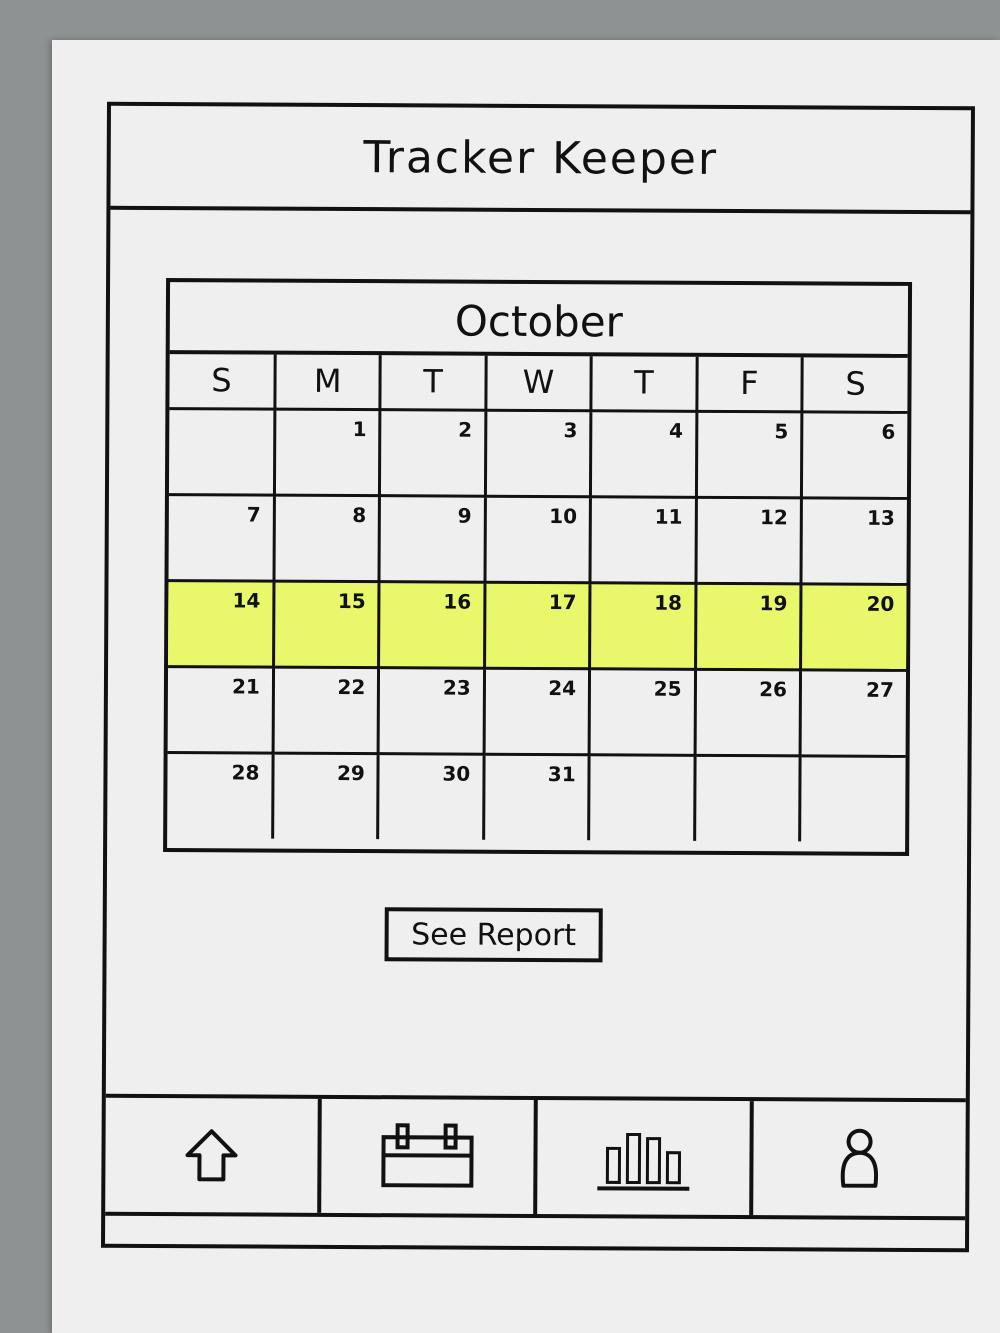  Describe the element at coordinates (853, 626) in the screenshot. I see `day-cell: 20` at that location.